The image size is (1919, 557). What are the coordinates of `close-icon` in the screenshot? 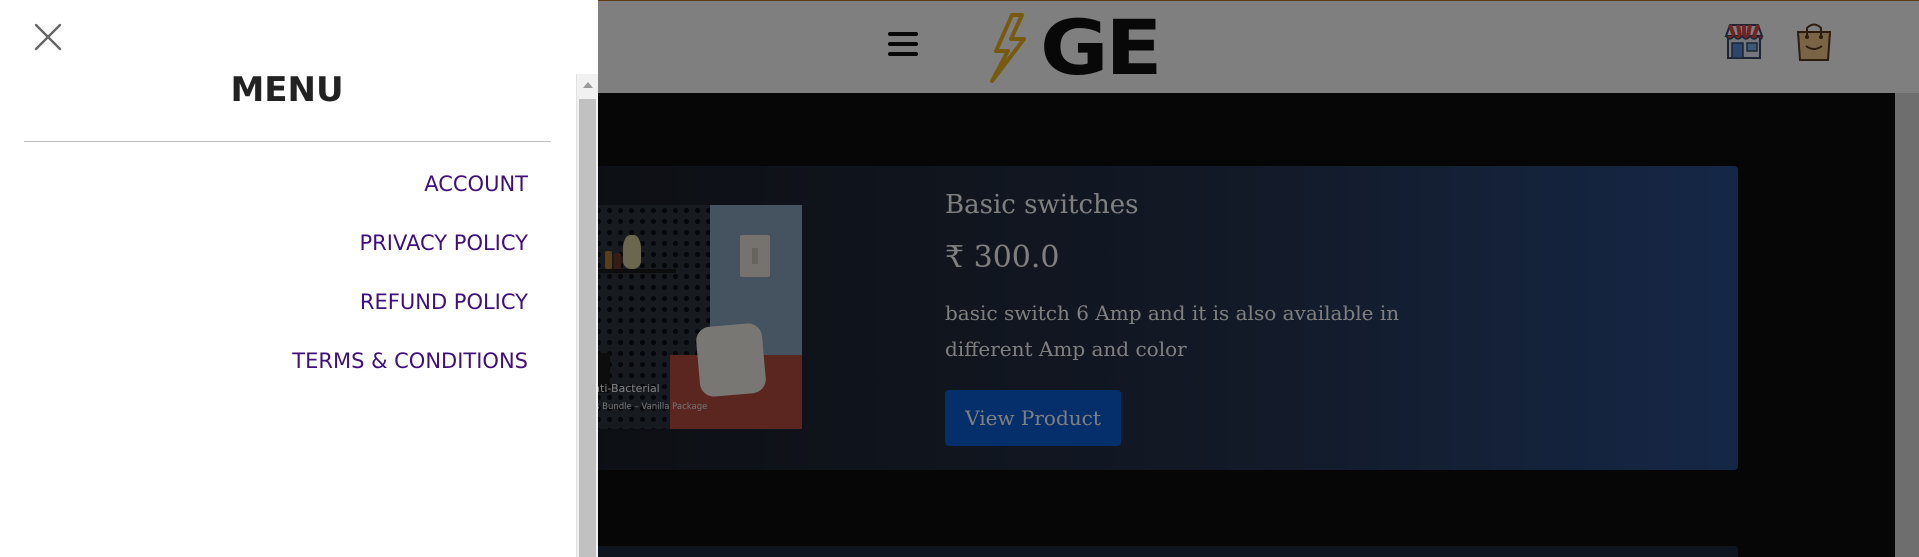 It's located at (48, 37).